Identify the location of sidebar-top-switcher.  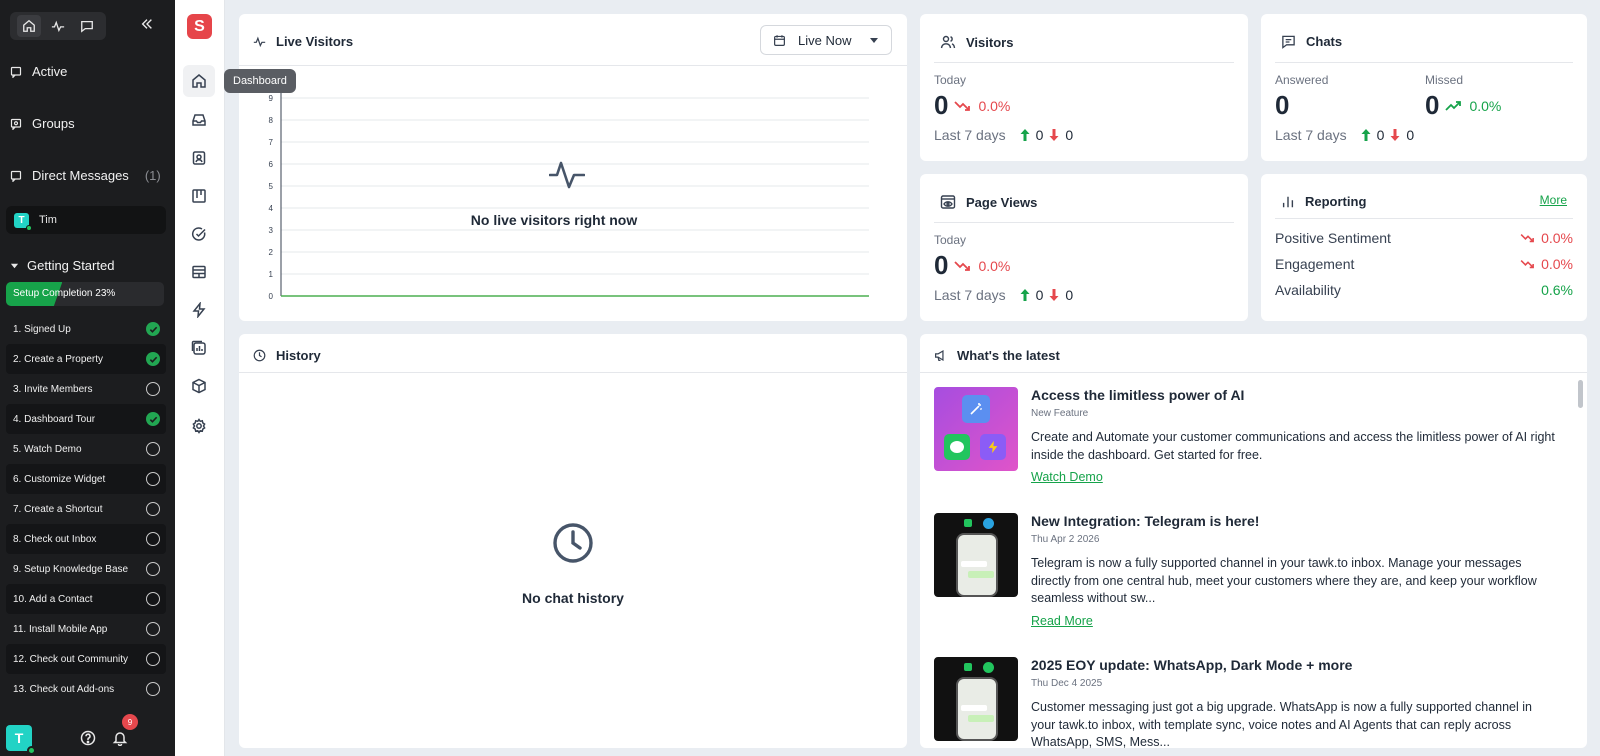
(58, 26).